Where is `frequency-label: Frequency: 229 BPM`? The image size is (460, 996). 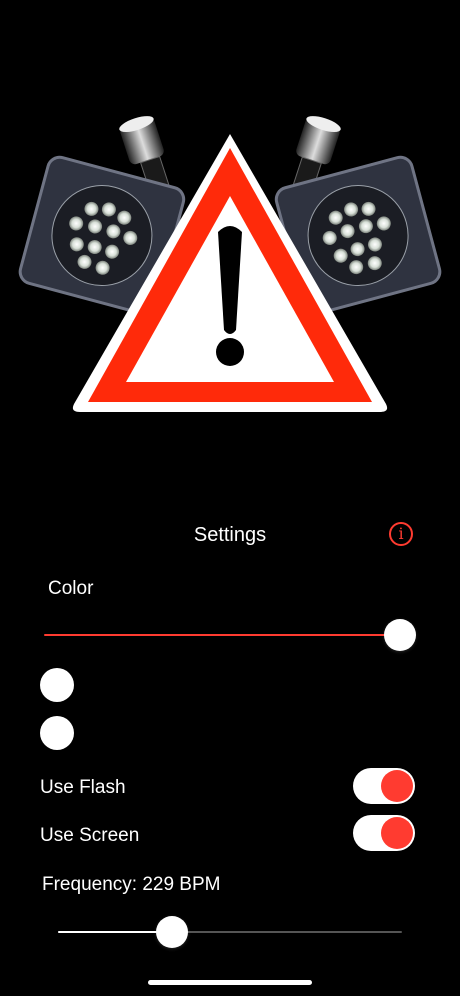 frequency-label: Frequency: 229 BPM is located at coordinates (131, 884).